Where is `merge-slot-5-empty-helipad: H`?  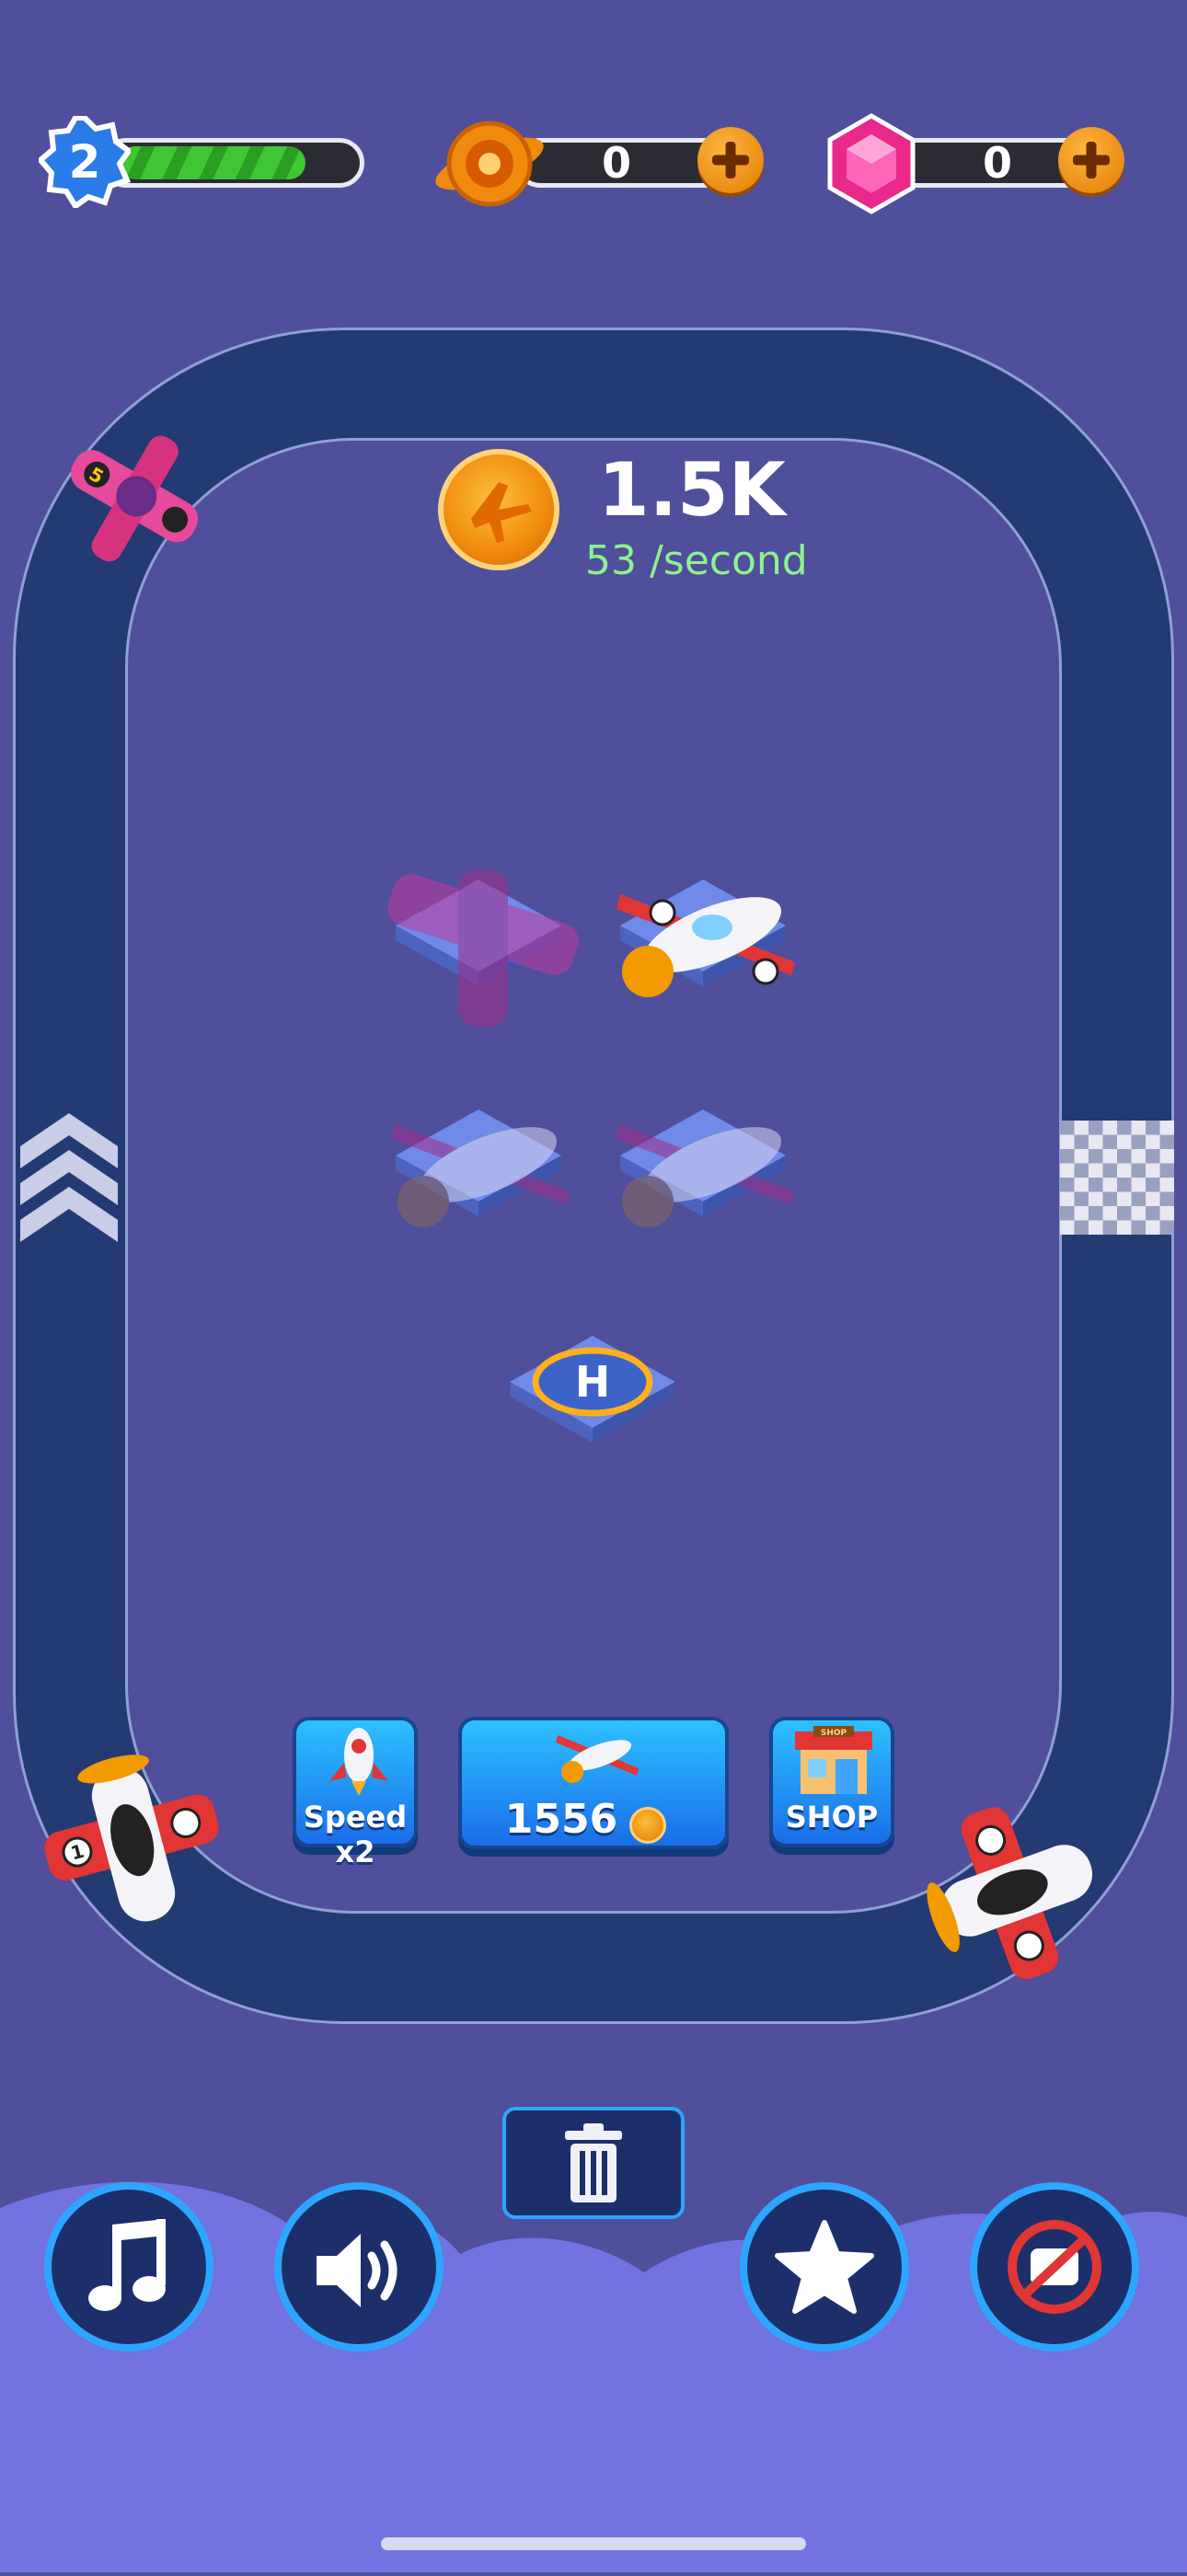
merge-slot-5-empty-helipad: H is located at coordinates (593, 1409).